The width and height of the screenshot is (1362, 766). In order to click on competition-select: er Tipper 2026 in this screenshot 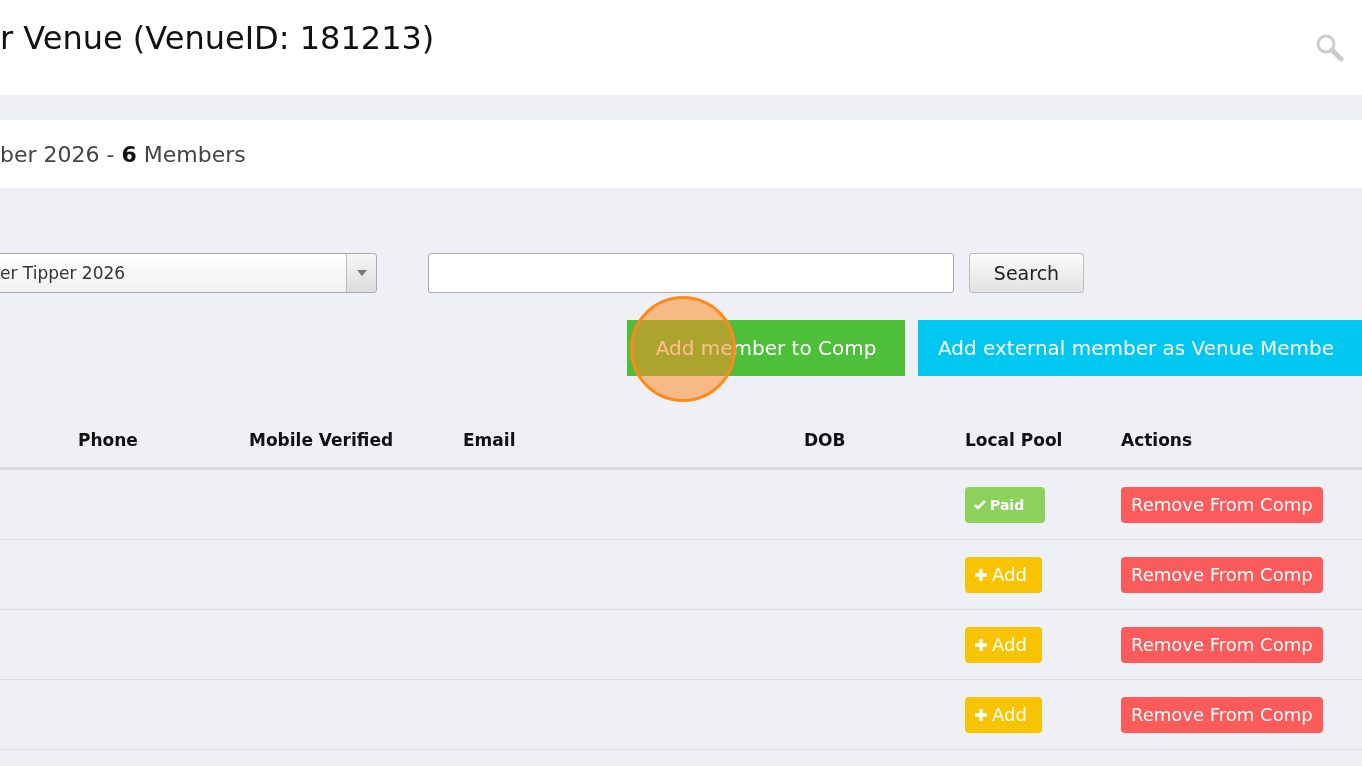, I will do `click(188, 273)`.